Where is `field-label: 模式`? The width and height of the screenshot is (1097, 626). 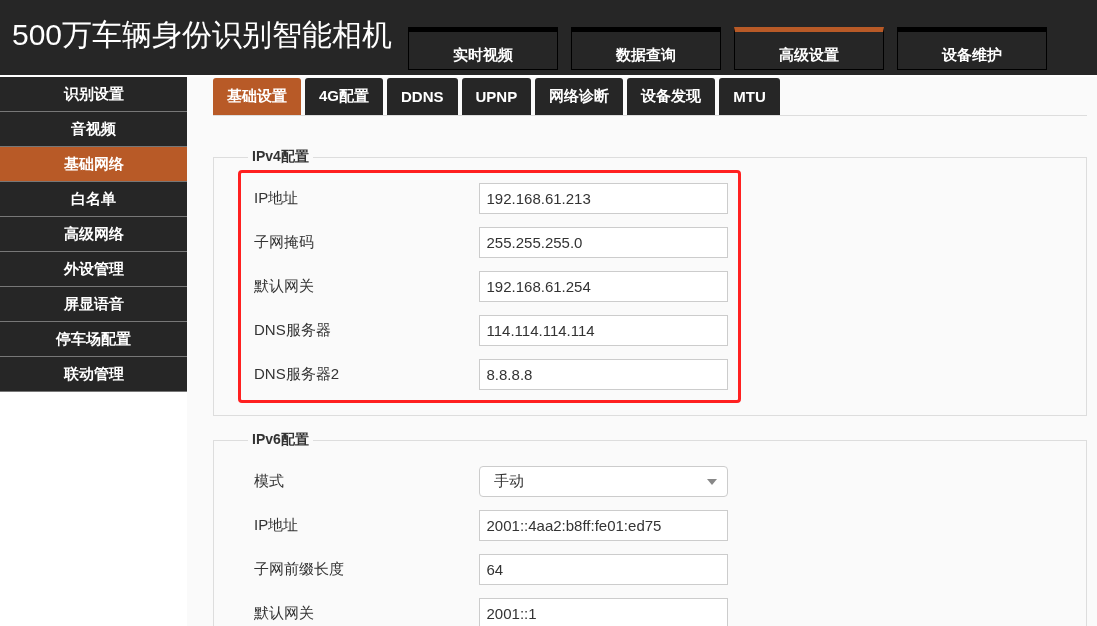 field-label: 模式 is located at coordinates (269, 481).